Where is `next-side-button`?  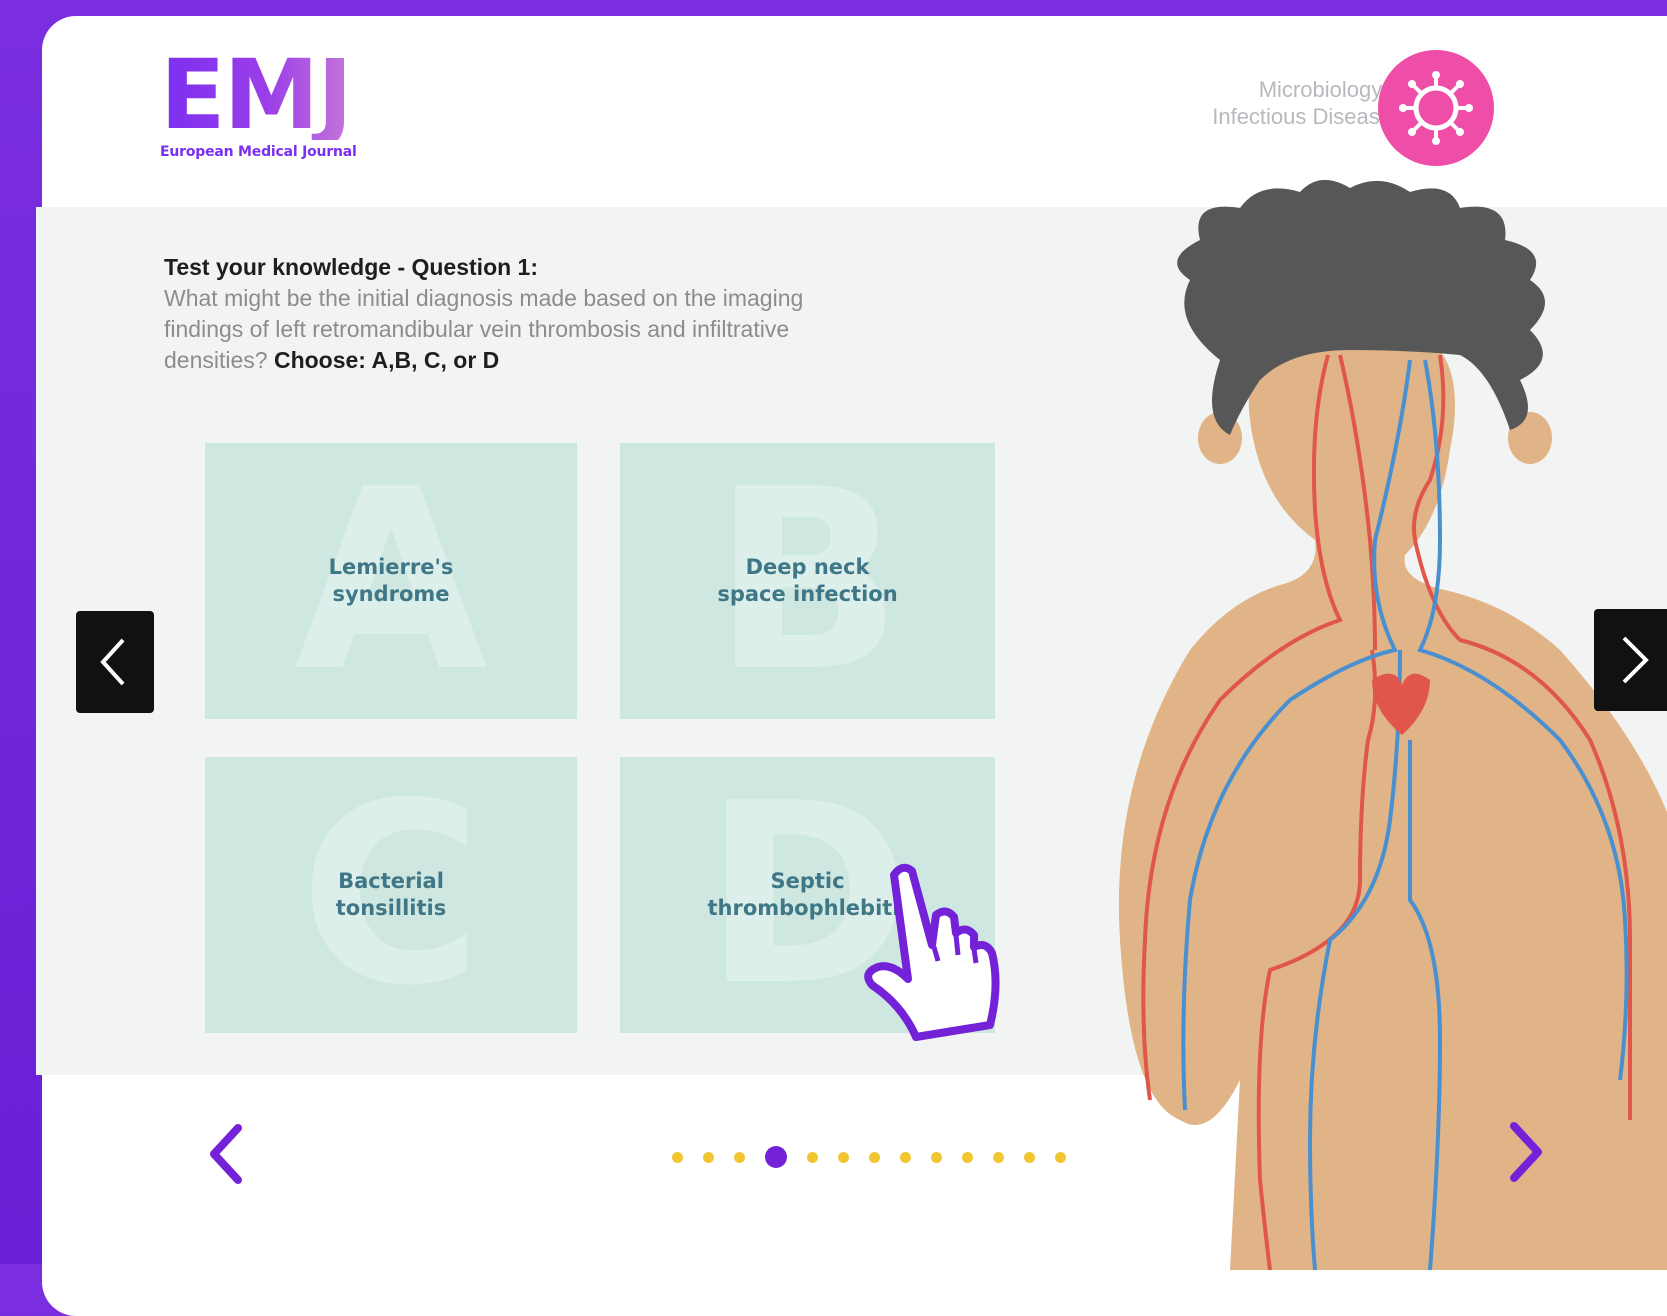 next-side-button is located at coordinates (1630, 660).